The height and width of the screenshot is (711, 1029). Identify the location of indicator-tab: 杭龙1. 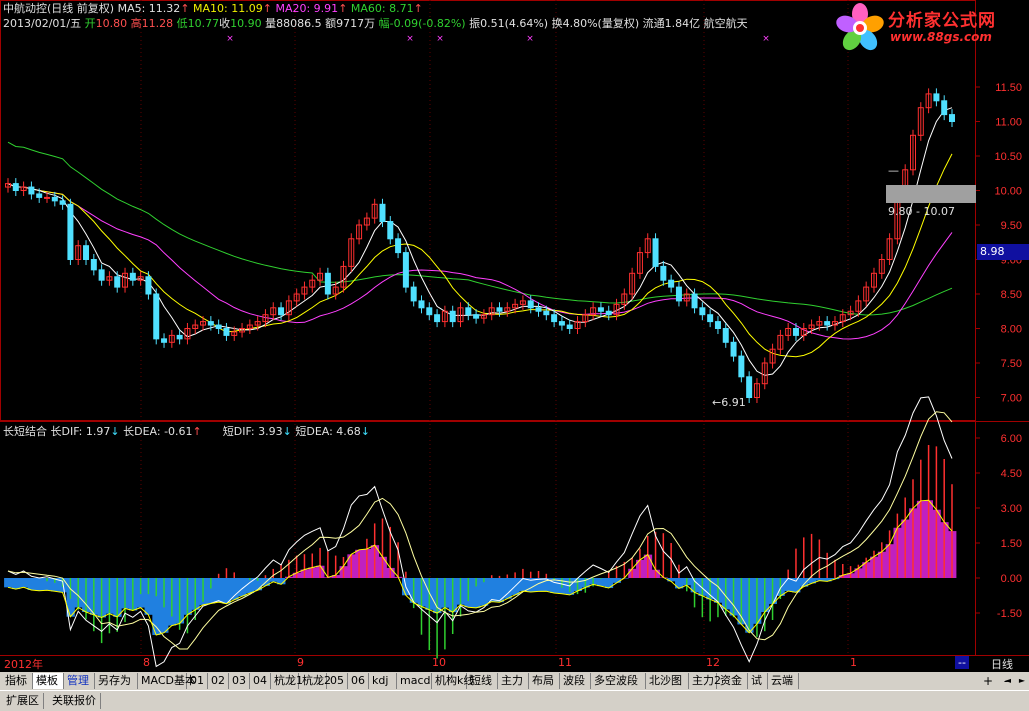
(287, 681).